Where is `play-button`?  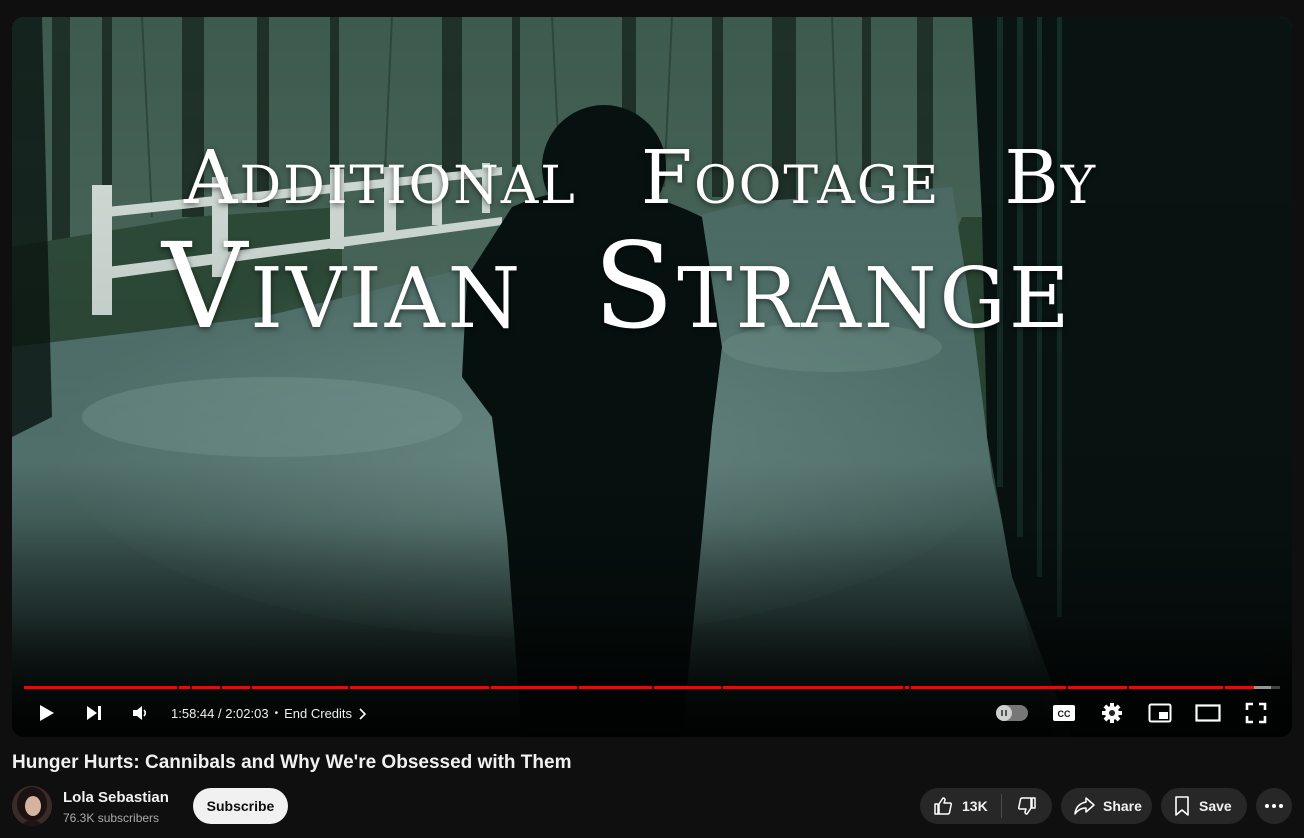
play-button is located at coordinates (46, 713).